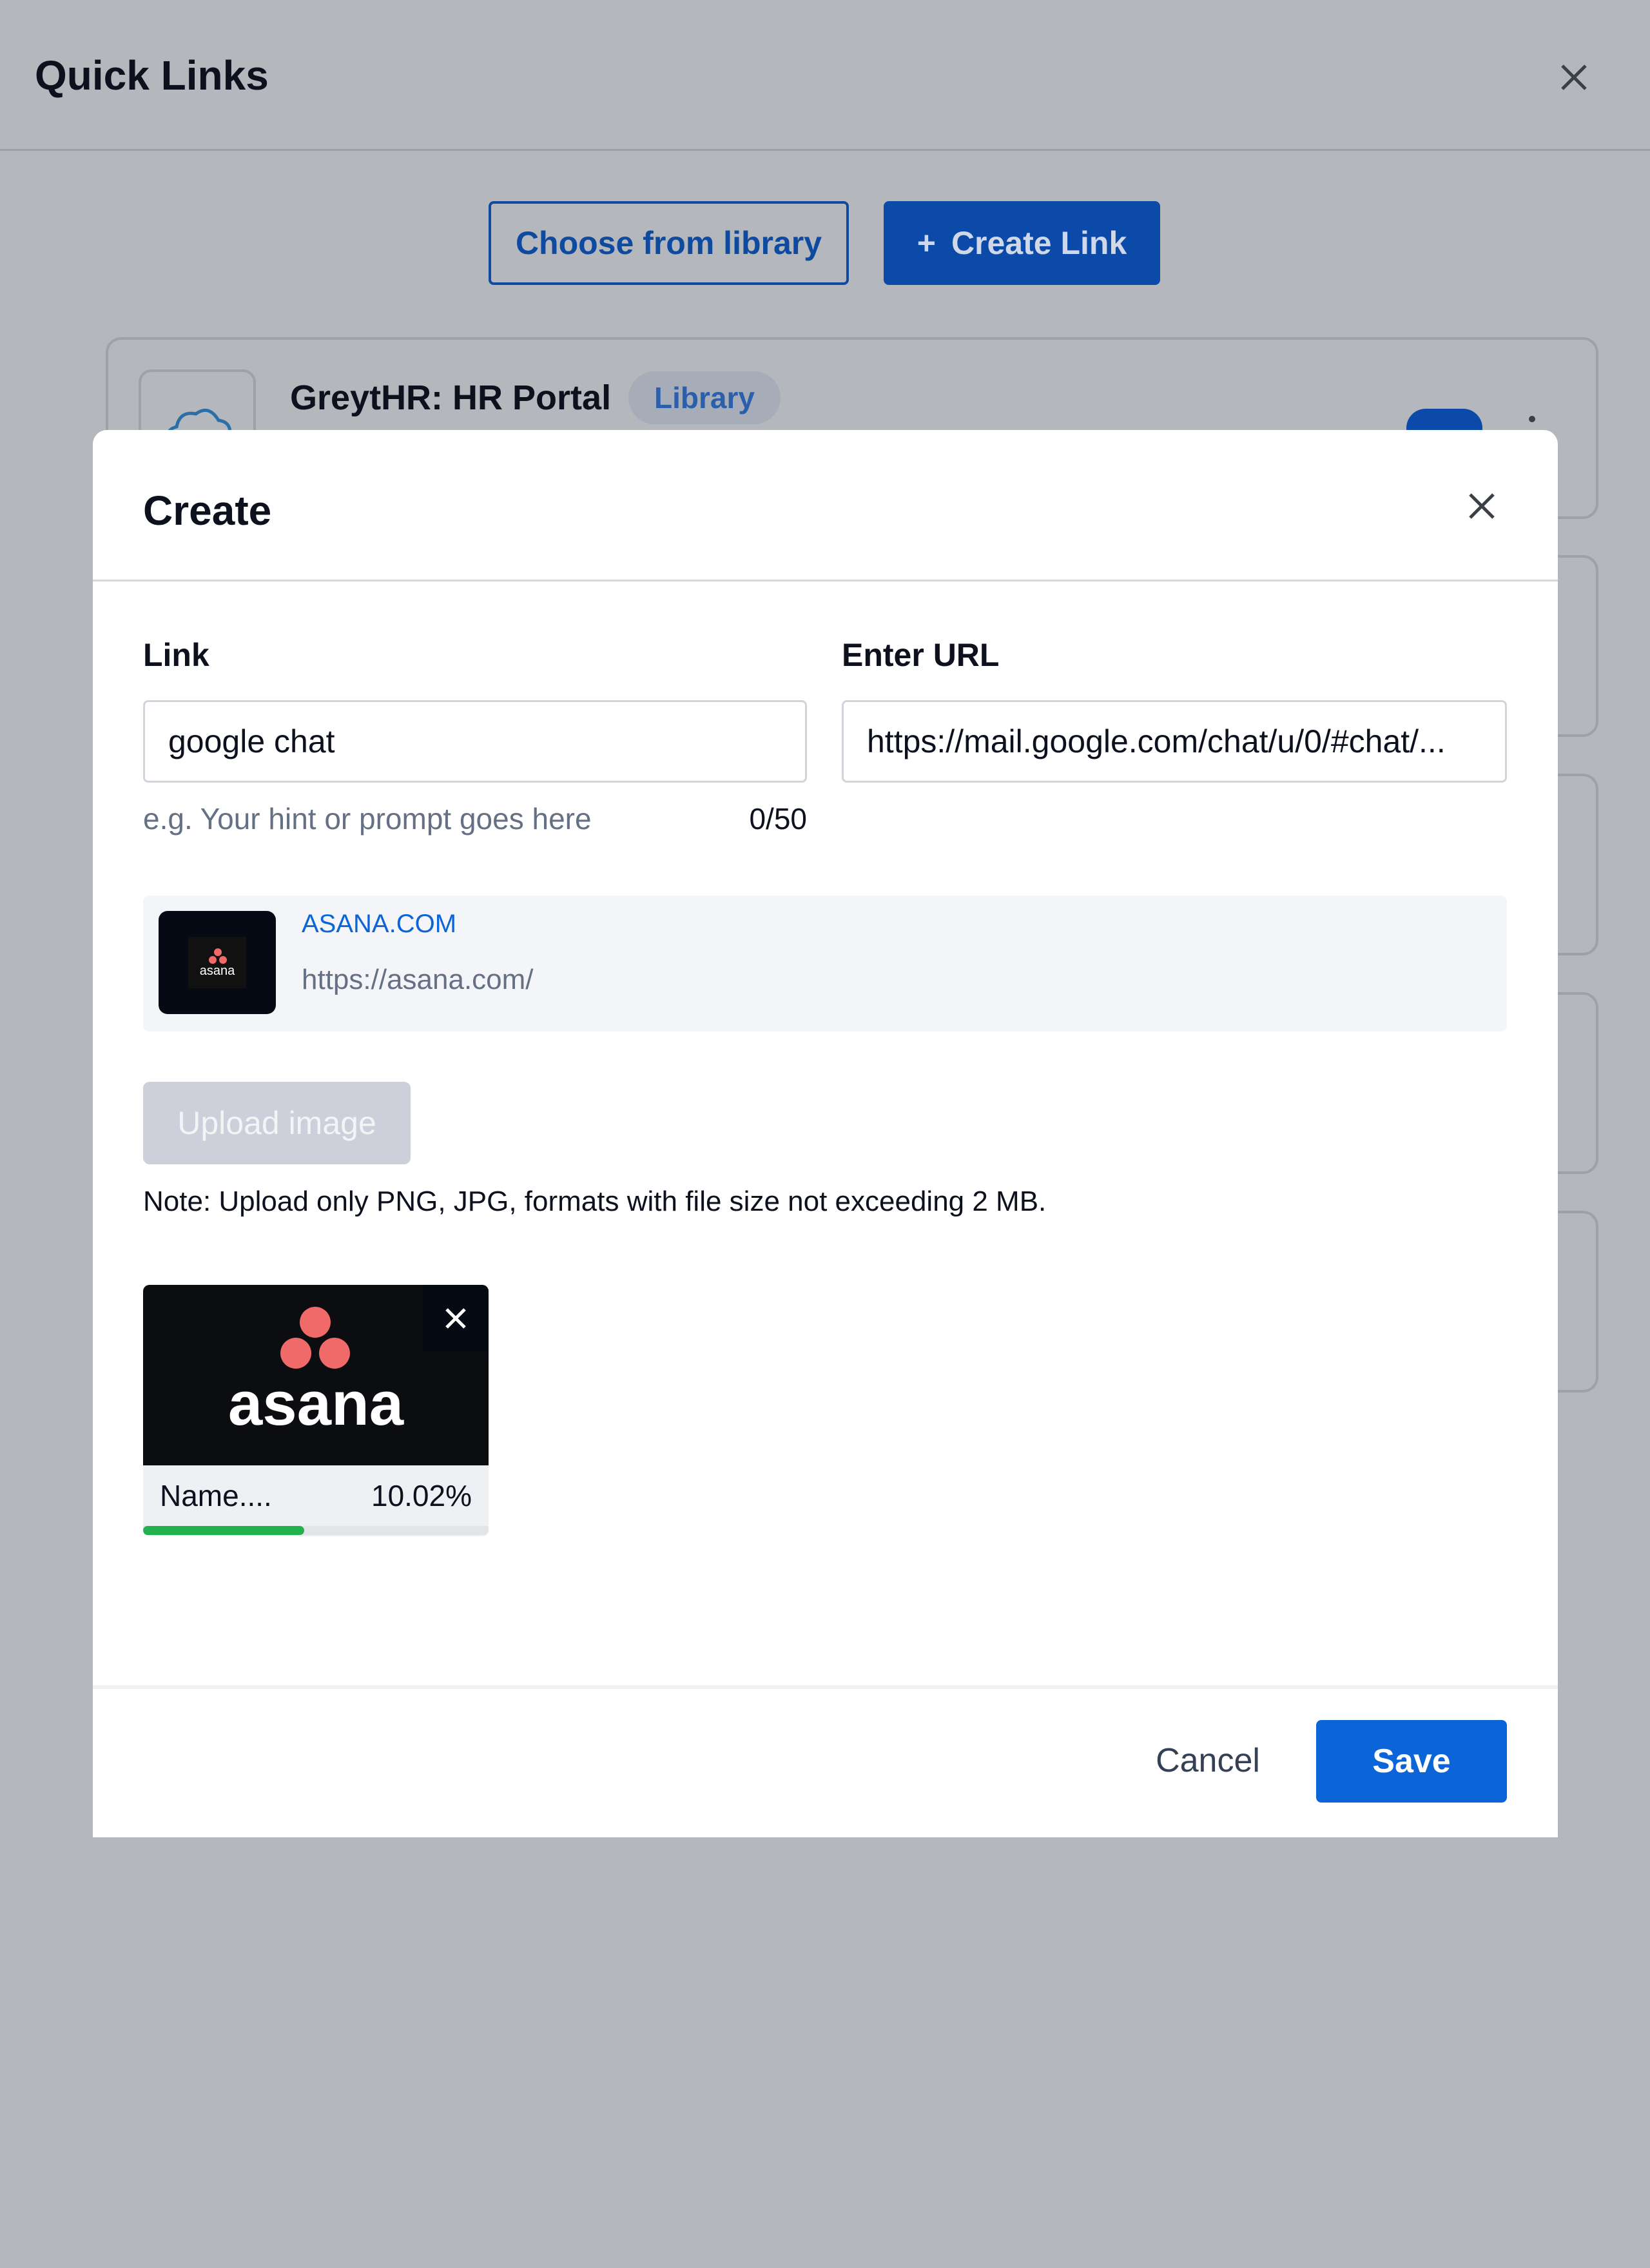 The image size is (1650, 2268). What do you see at coordinates (778, 819) in the screenshot?
I see `char-count: 0/50` at bounding box center [778, 819].